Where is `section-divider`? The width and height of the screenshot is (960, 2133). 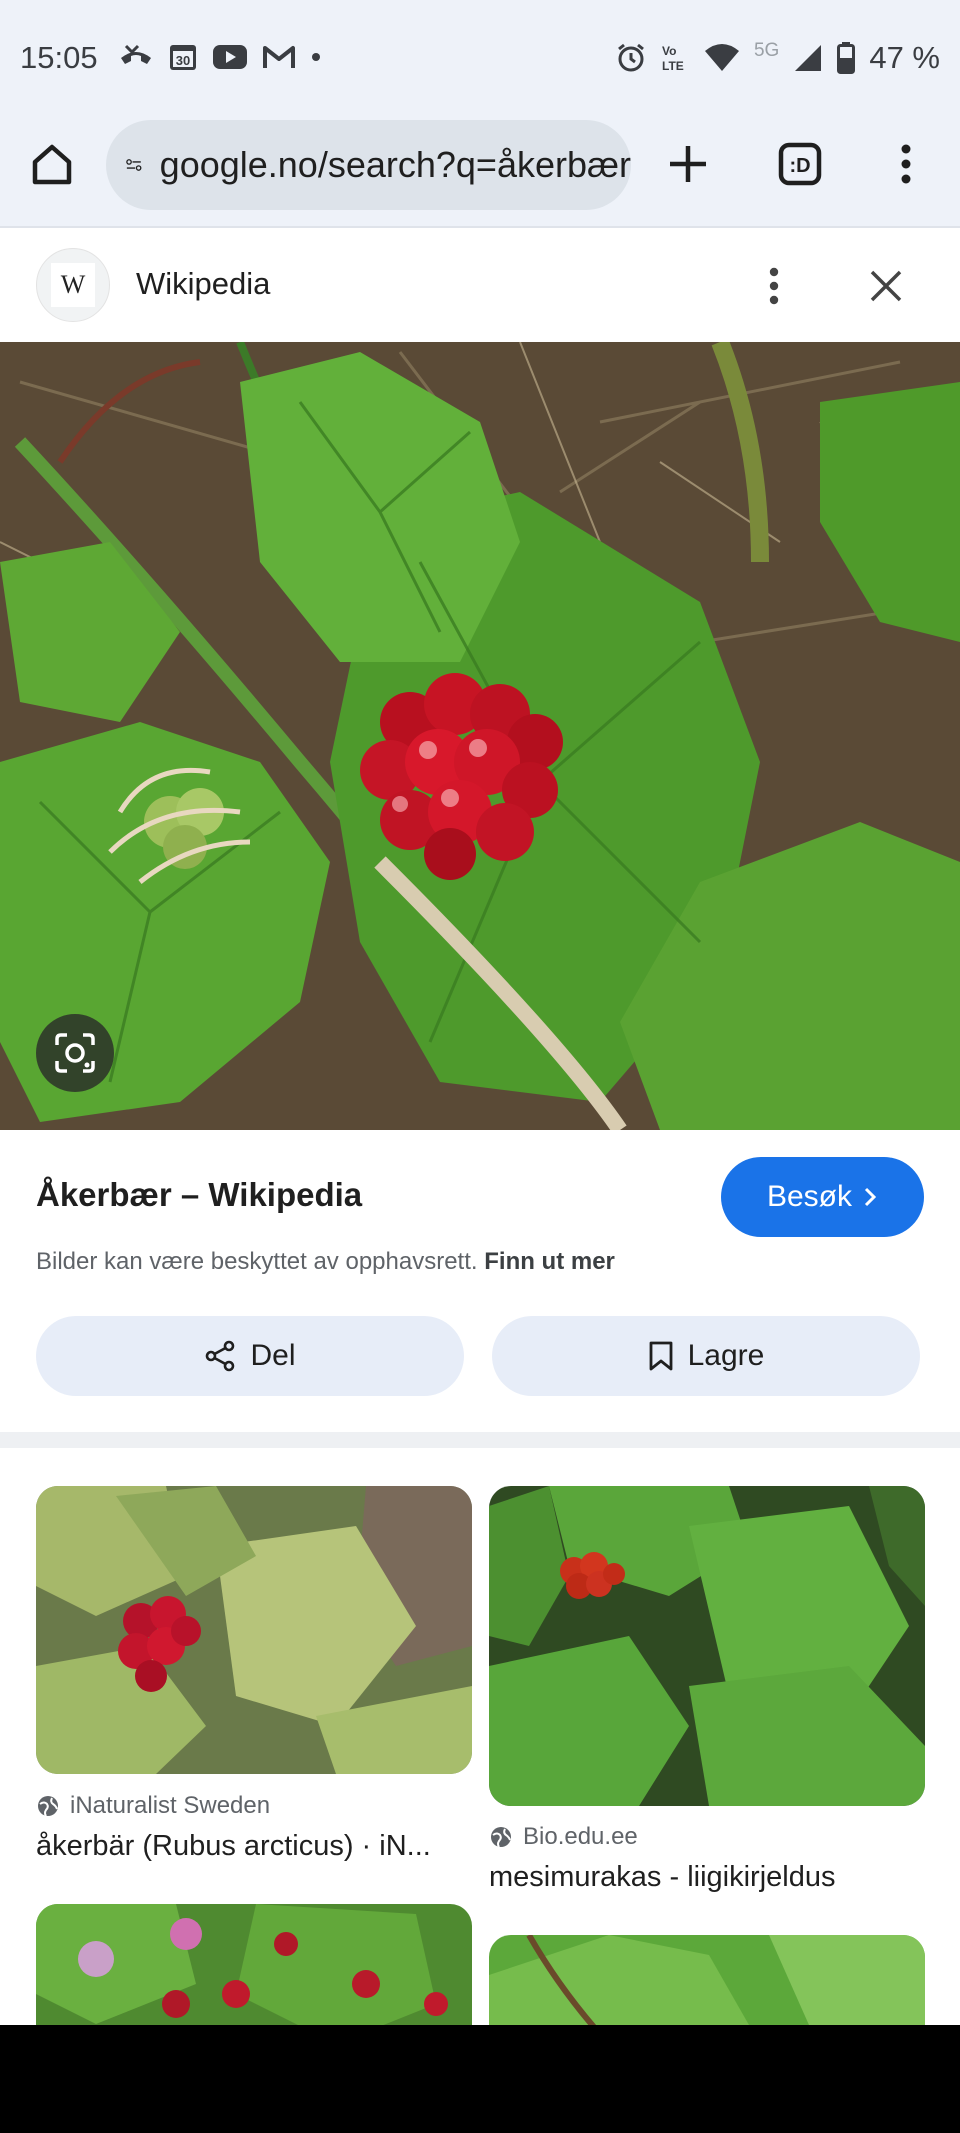
section-divider is located at coordinates (480, 1440).